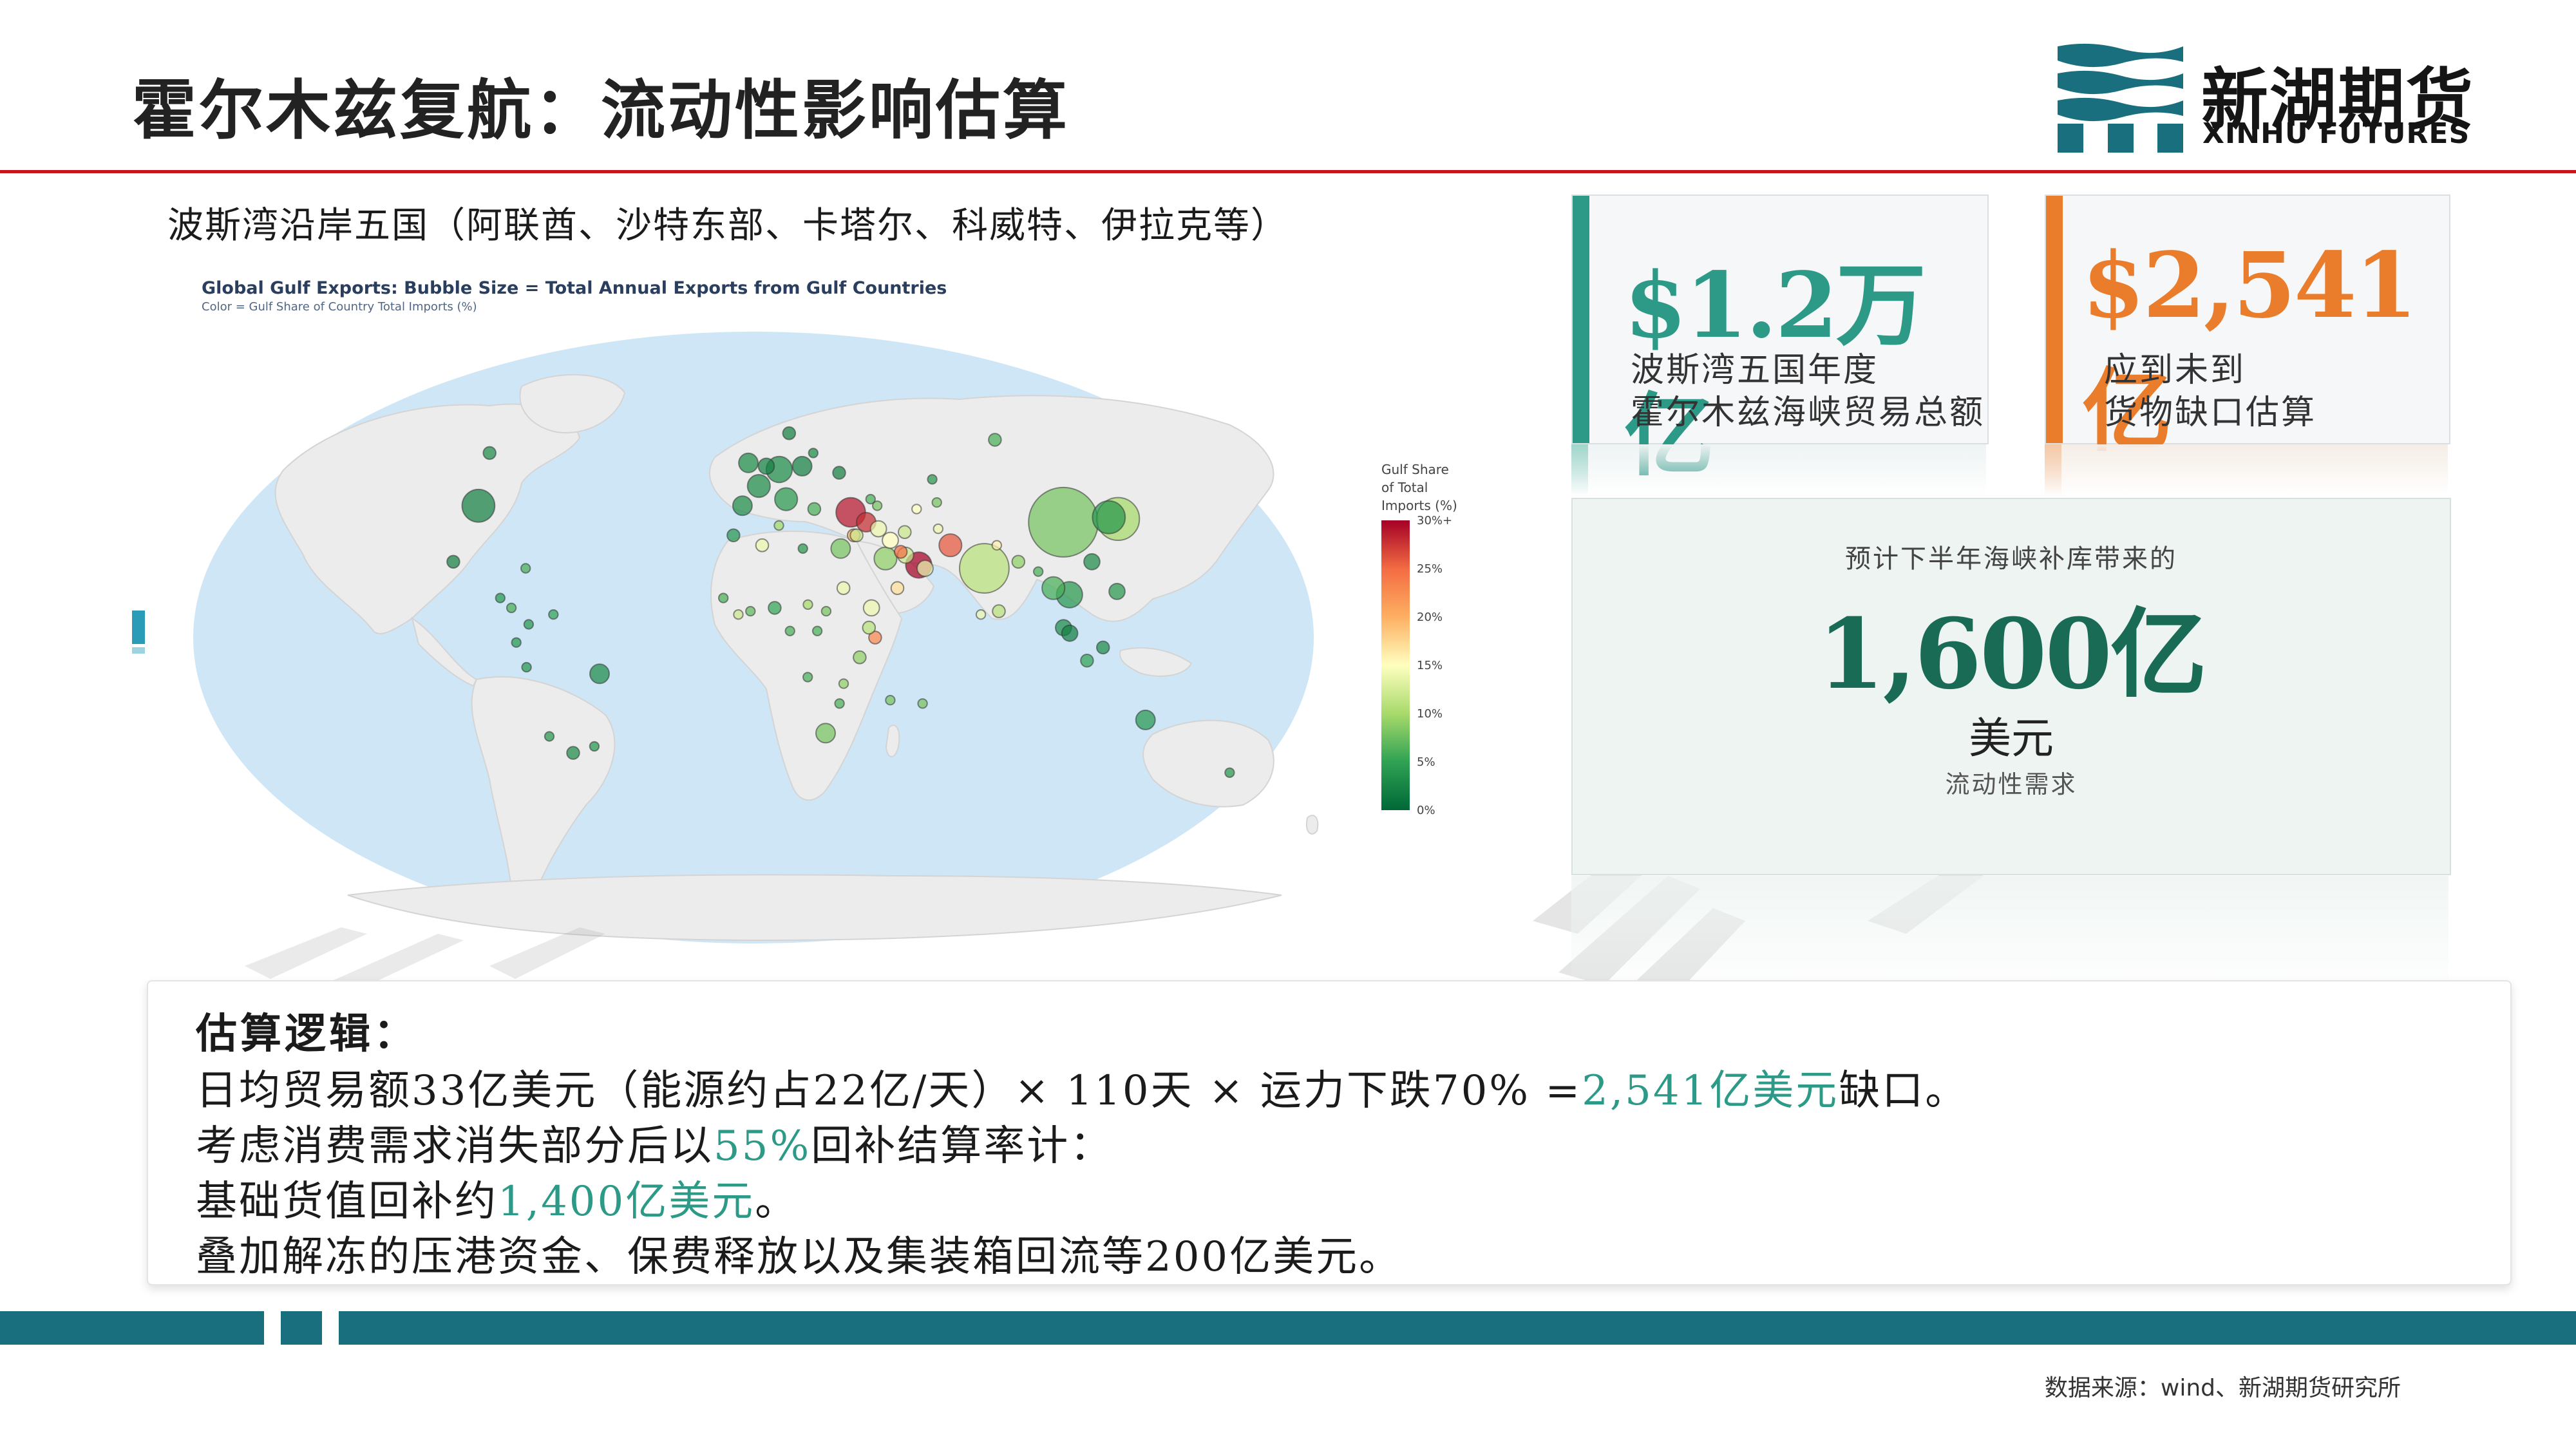 The height and width of the screenshot is (1449, 2576). I want to click on trade-total-card: $1.2万亿 波斯湾五国年度 霍尔木兹海峡贸易总额, so click(1780, 341).